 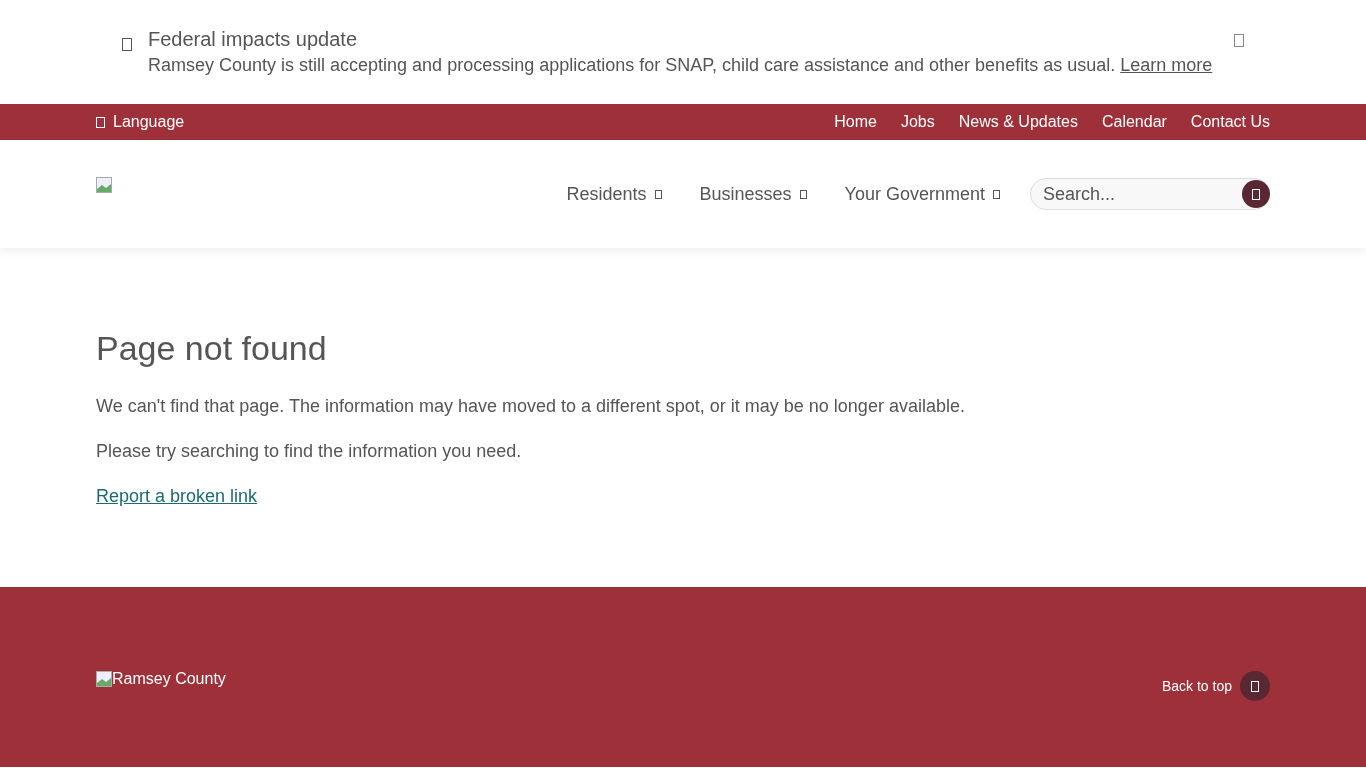 What do you see at coordinates (917, 122) in the screenshot?
I see `utility-link: Jobs` at bounding box center [917, 122].